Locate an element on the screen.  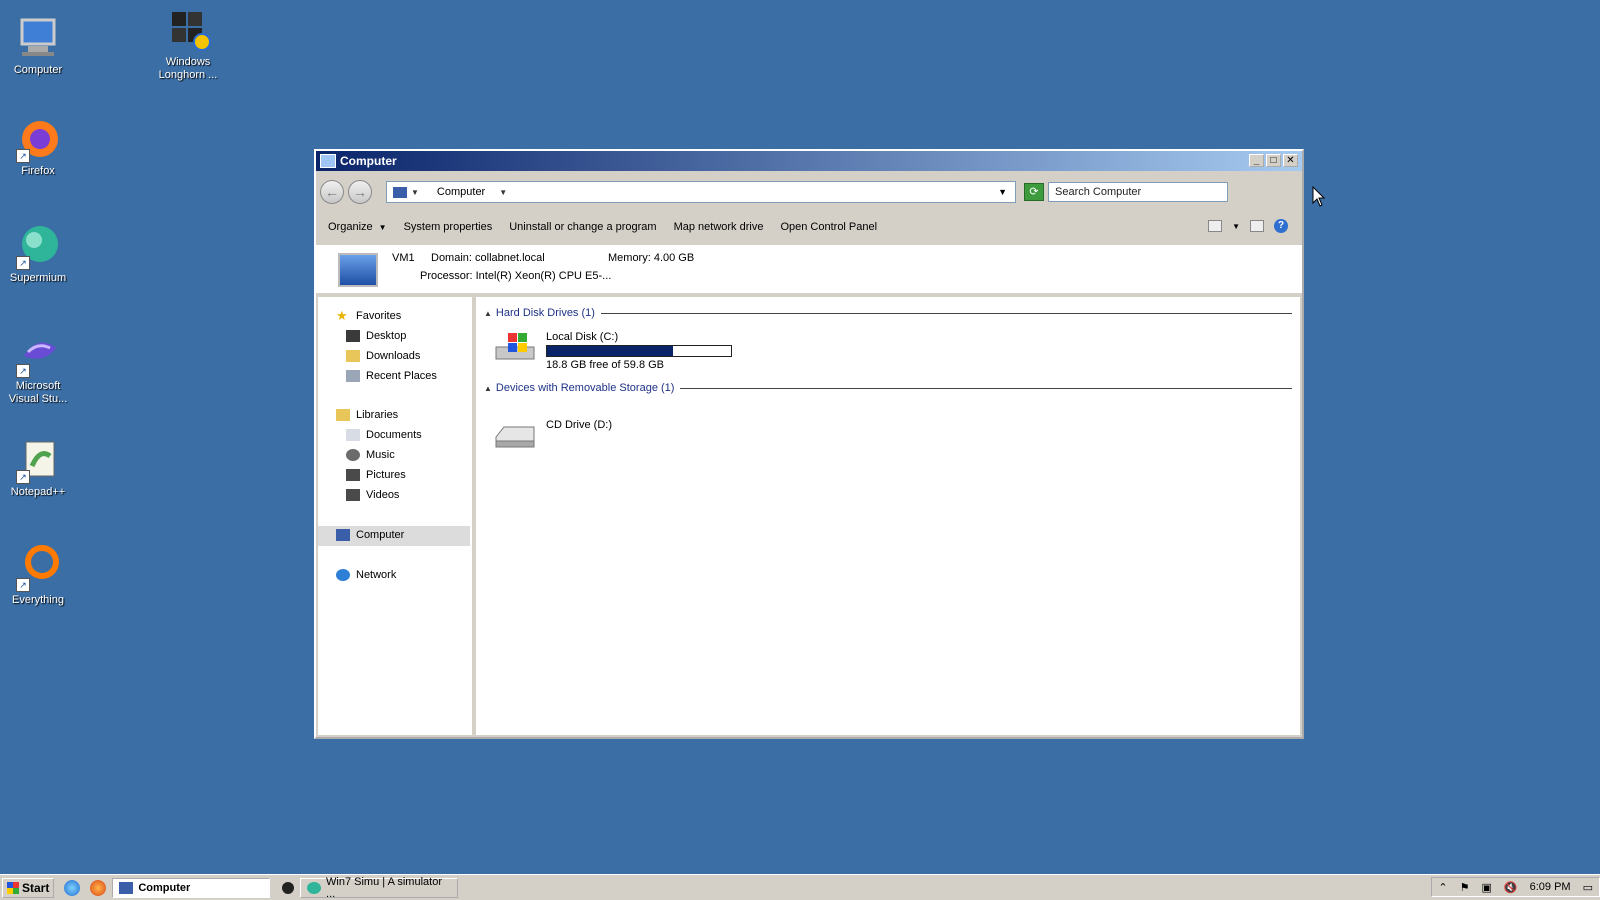
desktop-icon-label: Supermium is located at coordinates (38, 278).